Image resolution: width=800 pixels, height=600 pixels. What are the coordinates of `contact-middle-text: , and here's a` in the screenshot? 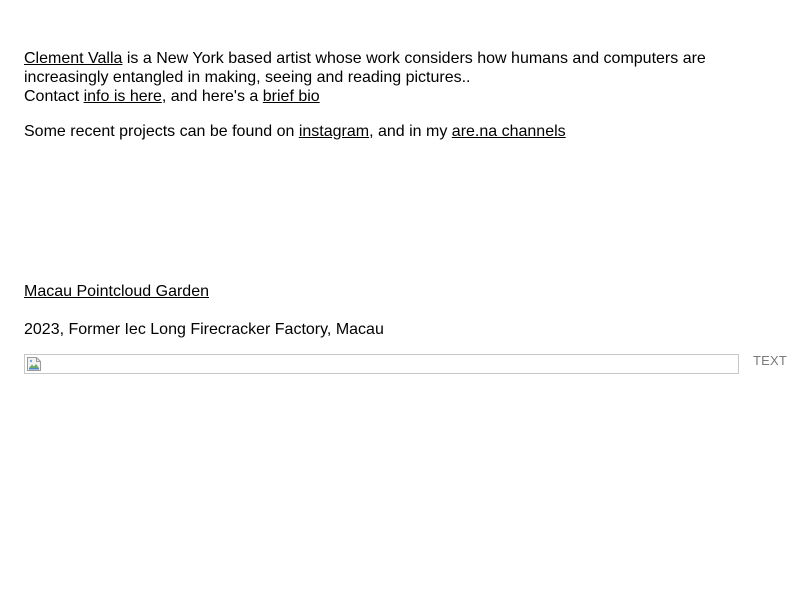 It's located at (212, 96).